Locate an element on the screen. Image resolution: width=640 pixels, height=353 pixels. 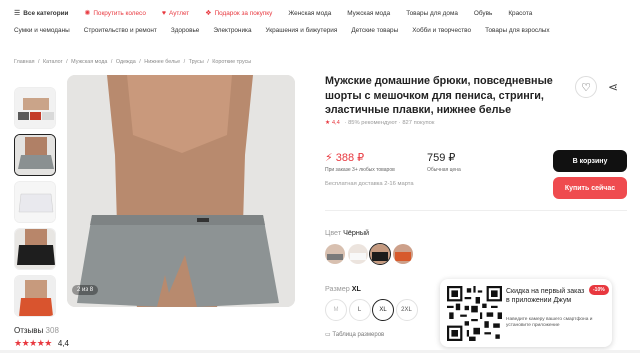
nav-health: Здоровье is located at coordinates (185, 30).